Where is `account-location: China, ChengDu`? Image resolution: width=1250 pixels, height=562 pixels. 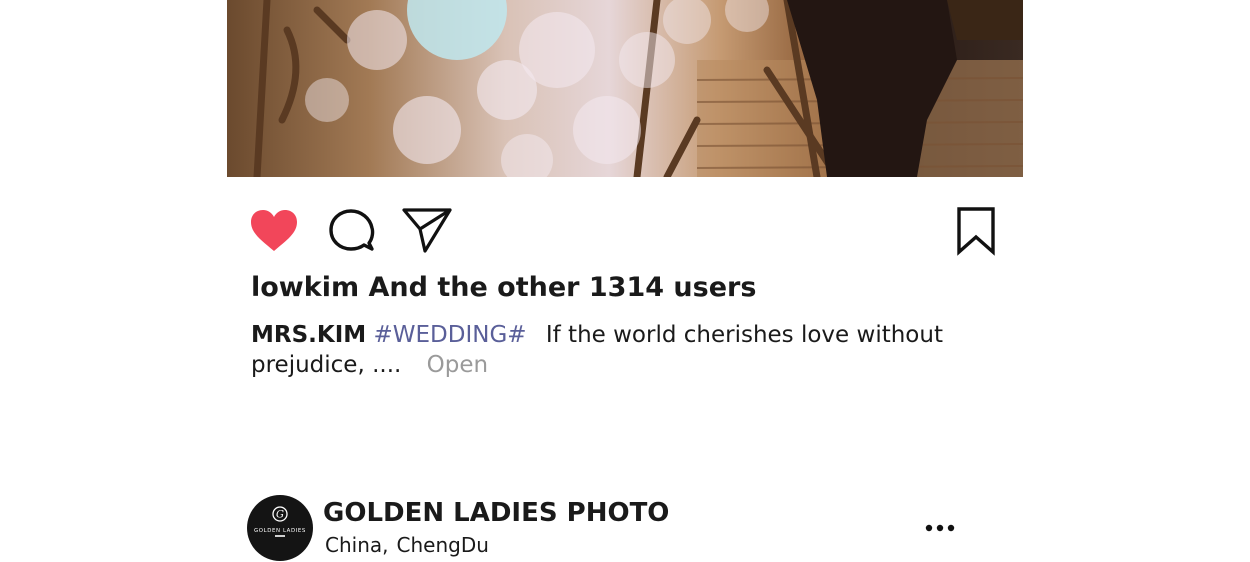 account-location: China, ChengDu is located at coordinates (407, 545).